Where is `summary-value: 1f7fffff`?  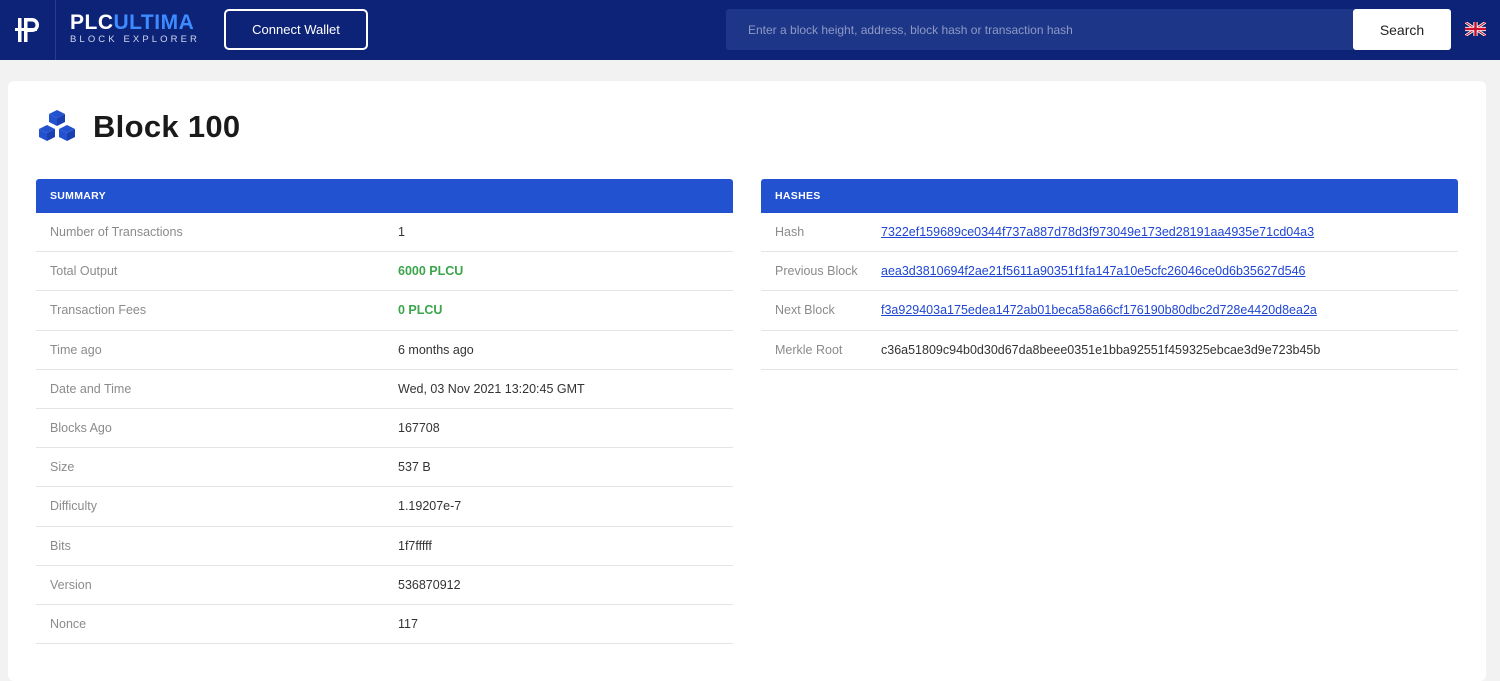
summary-value: 1f7fffff is located at coordinates (415, 545).